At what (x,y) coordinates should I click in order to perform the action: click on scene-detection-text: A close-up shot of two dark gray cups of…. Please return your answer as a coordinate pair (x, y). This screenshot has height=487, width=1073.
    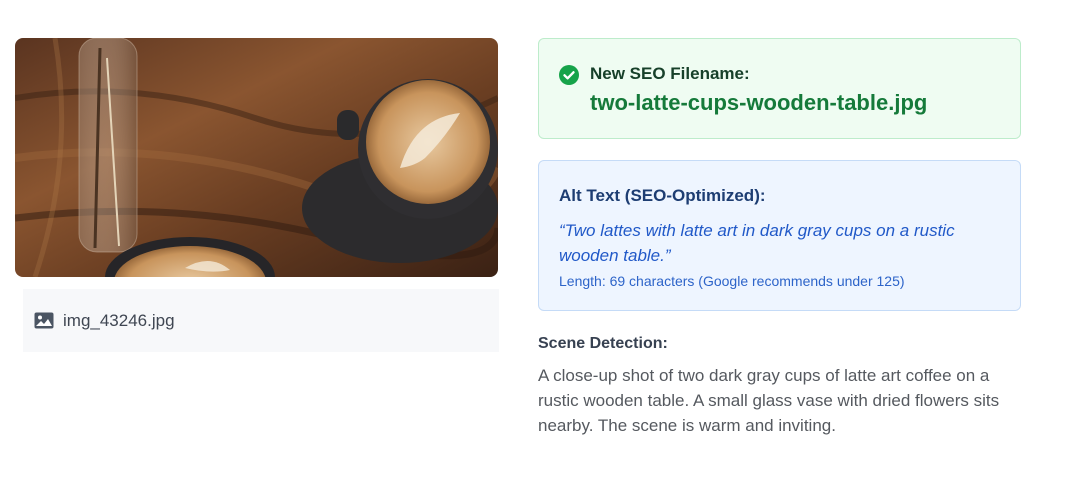
    Looking at the image, I should click on (769, 400).